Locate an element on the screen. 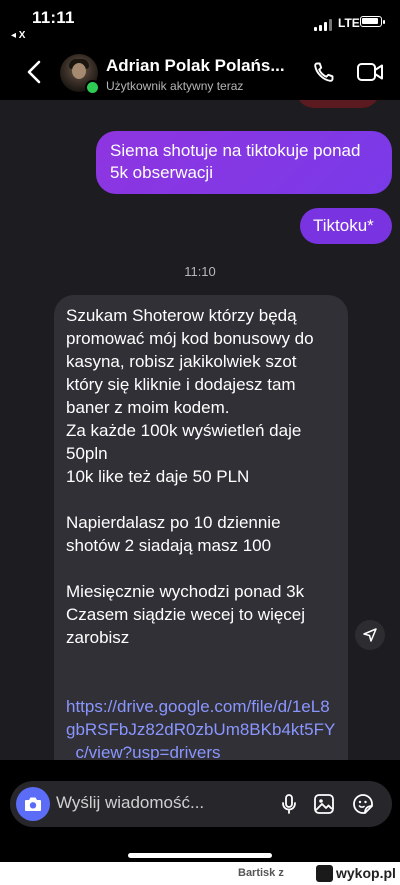 This screenshot has width=400, height=885. video-call-button is located at coordinates (370, 72).